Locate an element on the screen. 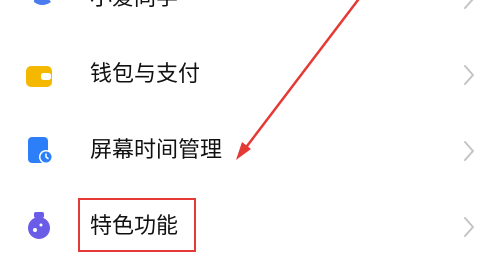  highlight-box is located at coordinates (137, 225).